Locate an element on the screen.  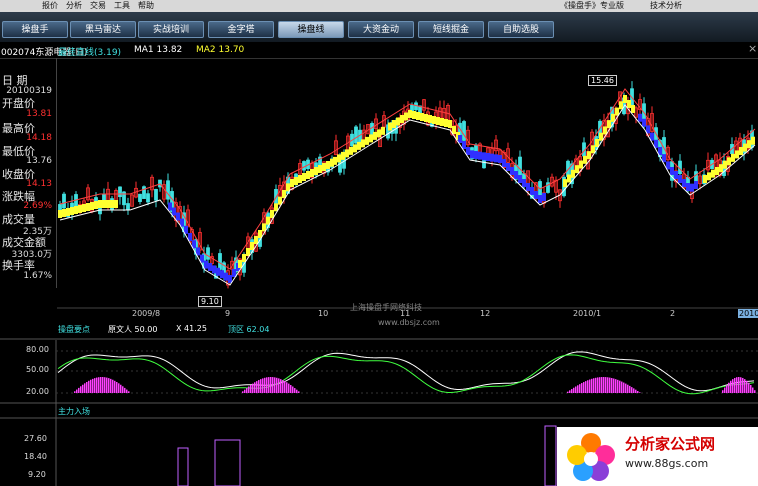
brand-url: www.88gs.com is located at coordinates (667, 463).